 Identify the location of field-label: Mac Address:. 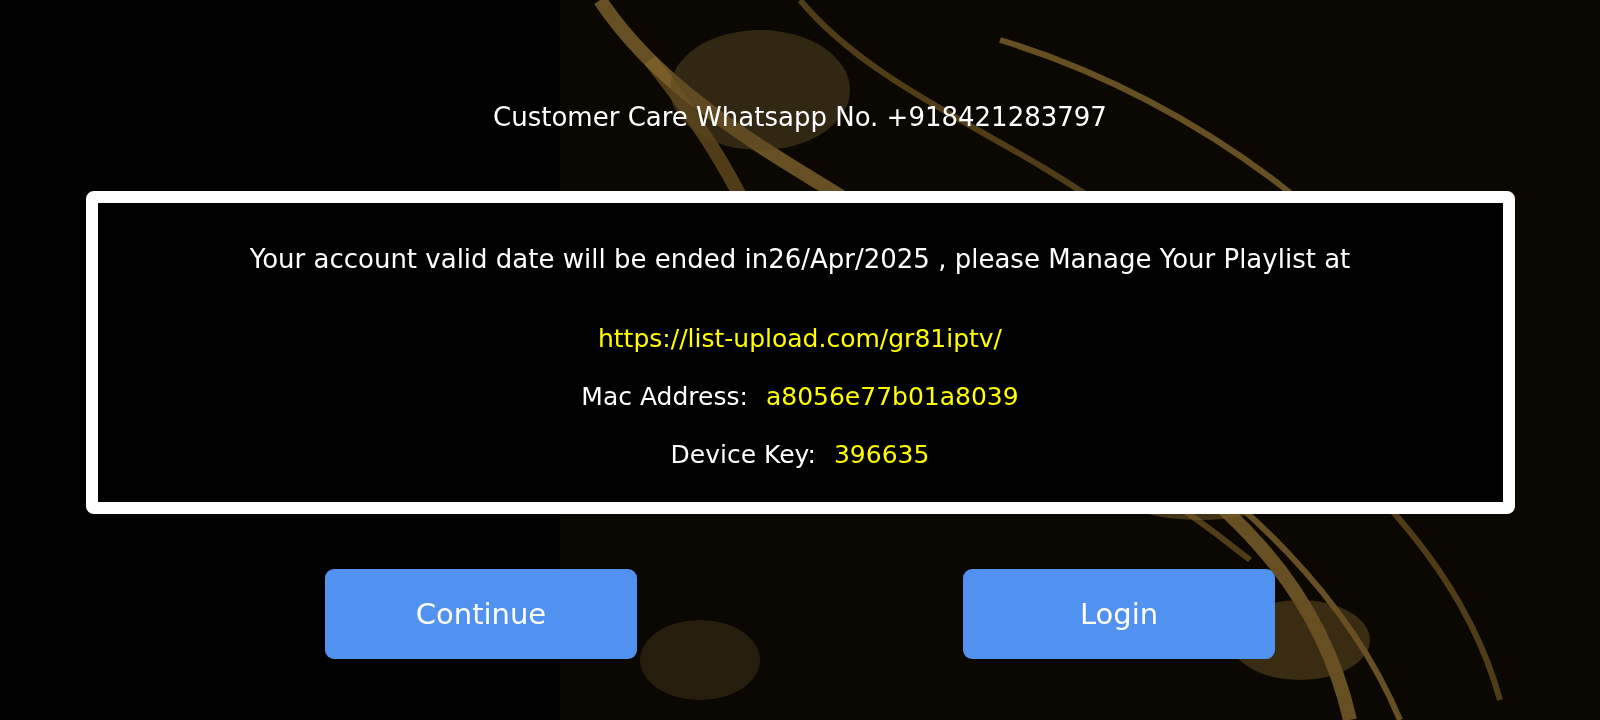
(664, 397).